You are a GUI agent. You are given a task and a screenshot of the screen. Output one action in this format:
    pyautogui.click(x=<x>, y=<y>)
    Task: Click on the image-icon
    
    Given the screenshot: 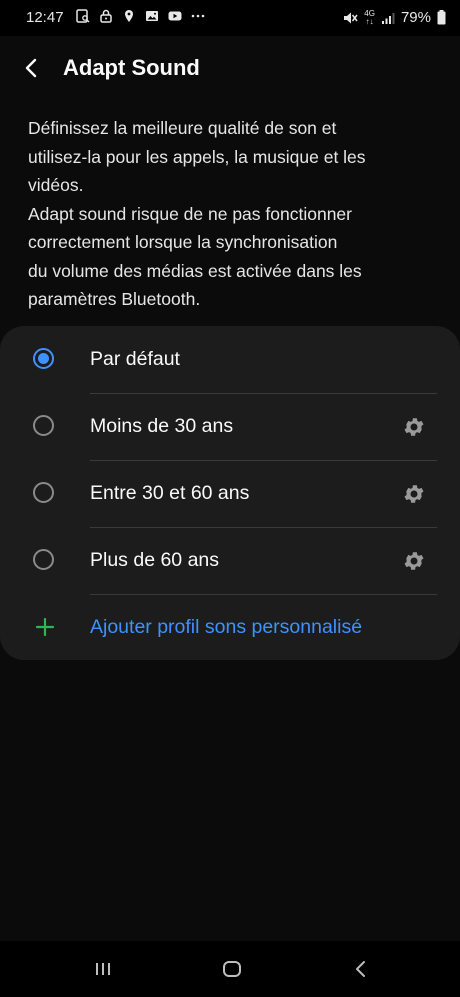 What is the action you would take?
    pyautogui.click(x=152, y=16)
    